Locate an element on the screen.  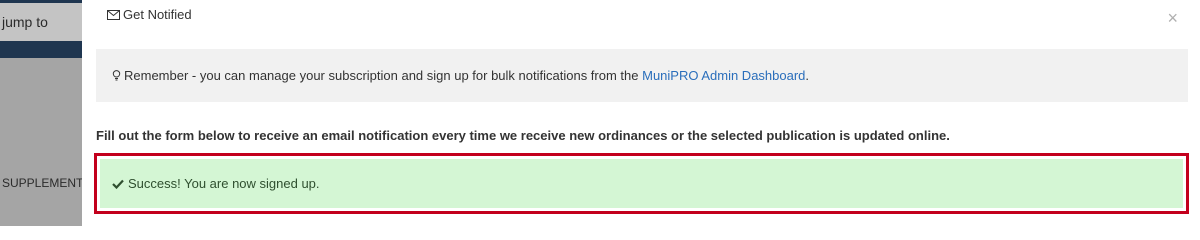
close-button: × is located at coordinates (1172, 18).